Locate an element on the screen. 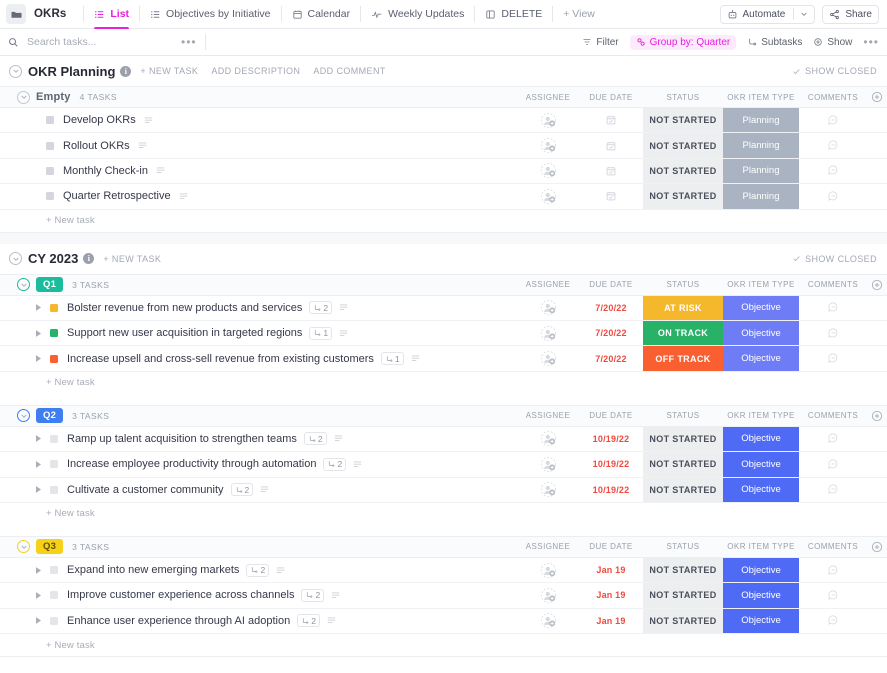 This screenshot has height=673, width=887. table-row: Rollout OKRs NOT STARTED Planning is located at coordinates (443, 146).